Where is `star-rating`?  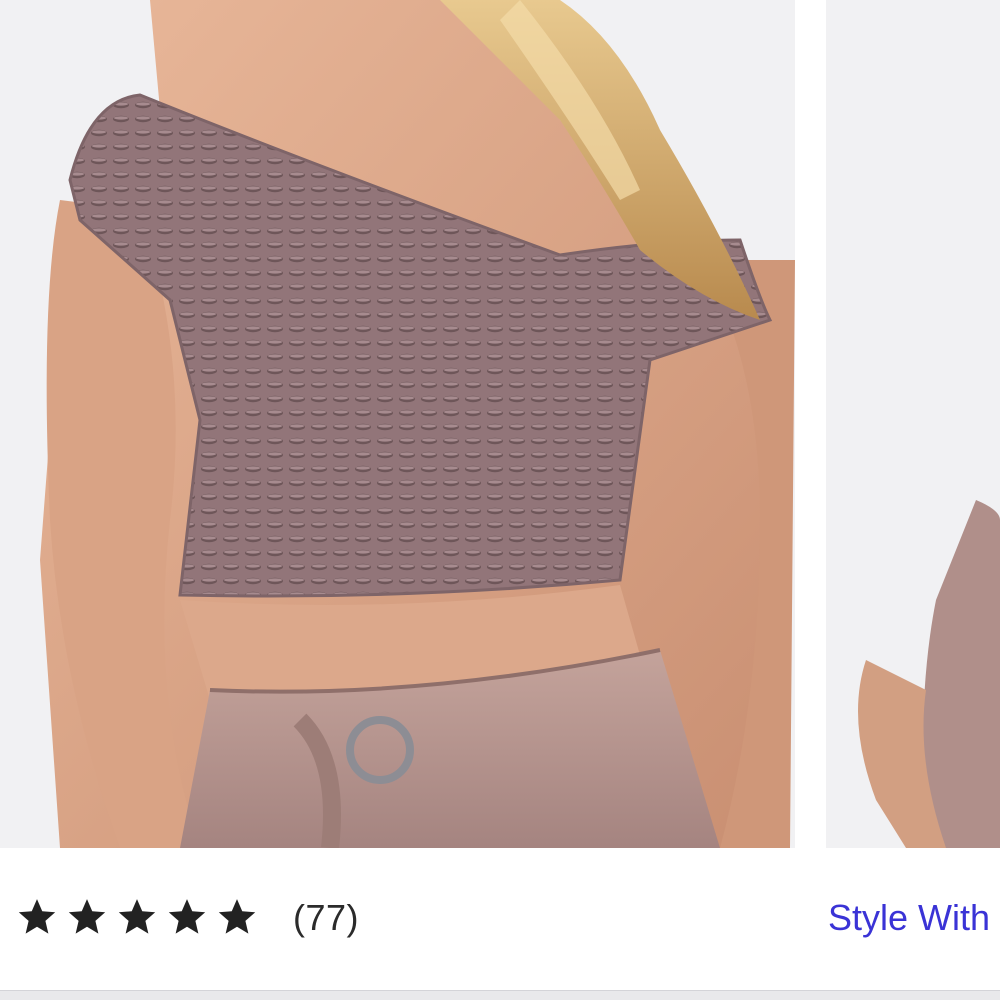
star-rating is located at coordinates (137, 917).